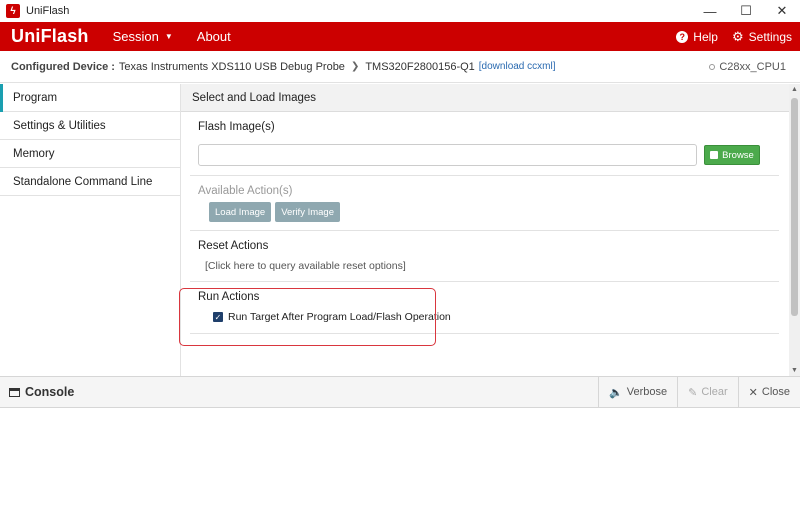  What do you see at coordinates (682, 36) in the screenshot?
I see `help-icon: ?` at bounding box center [682, 36].